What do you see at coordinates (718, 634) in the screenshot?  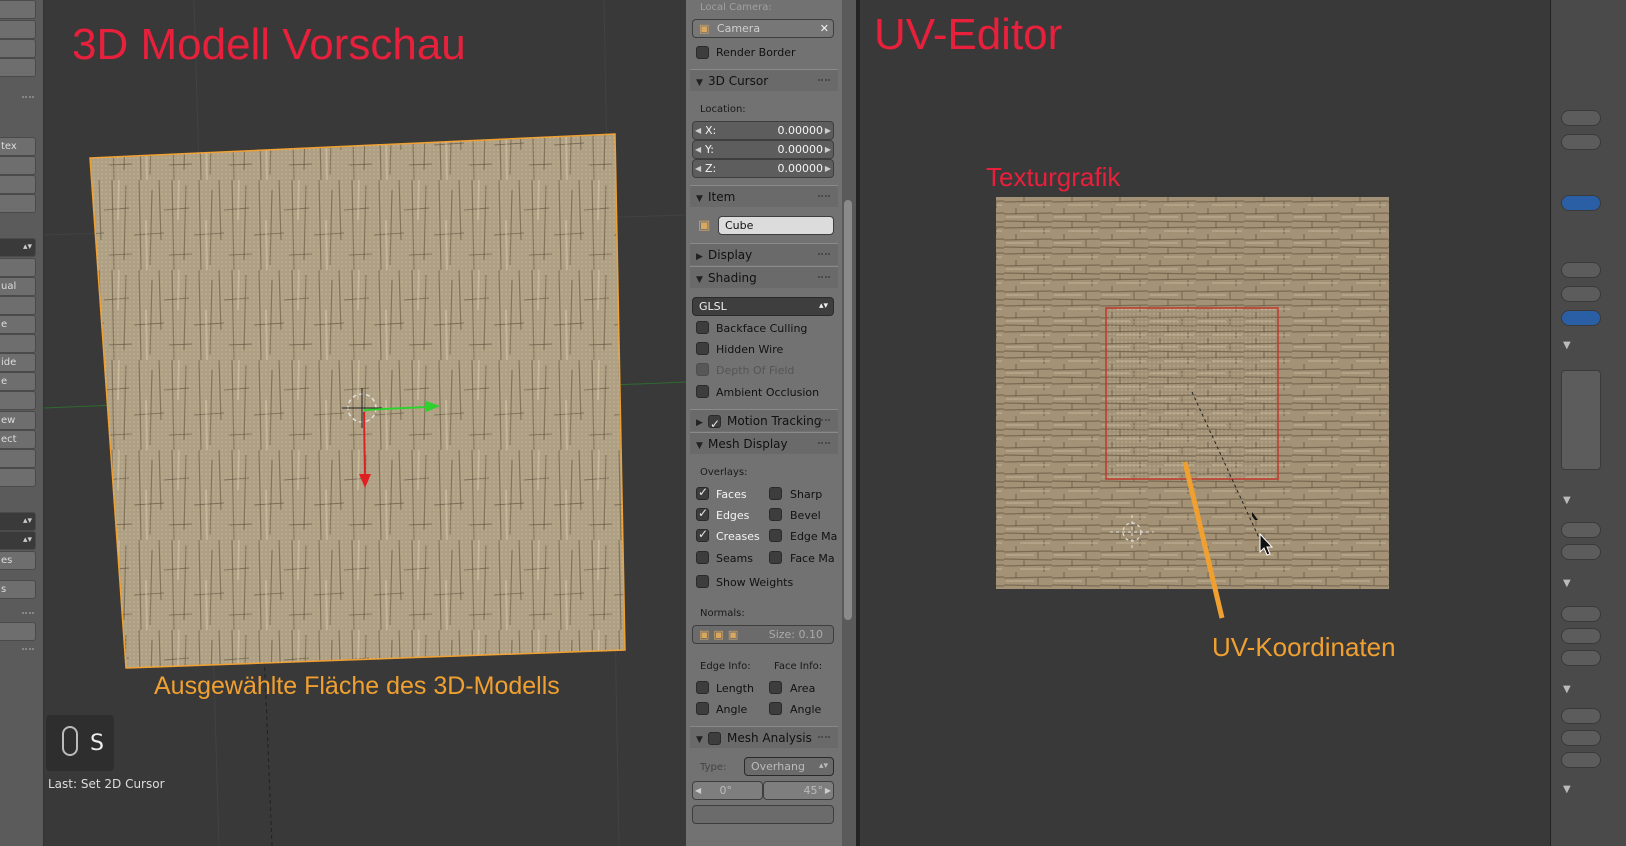 I see `face-normal-icon: ▣` at bounding box center [718, 634].